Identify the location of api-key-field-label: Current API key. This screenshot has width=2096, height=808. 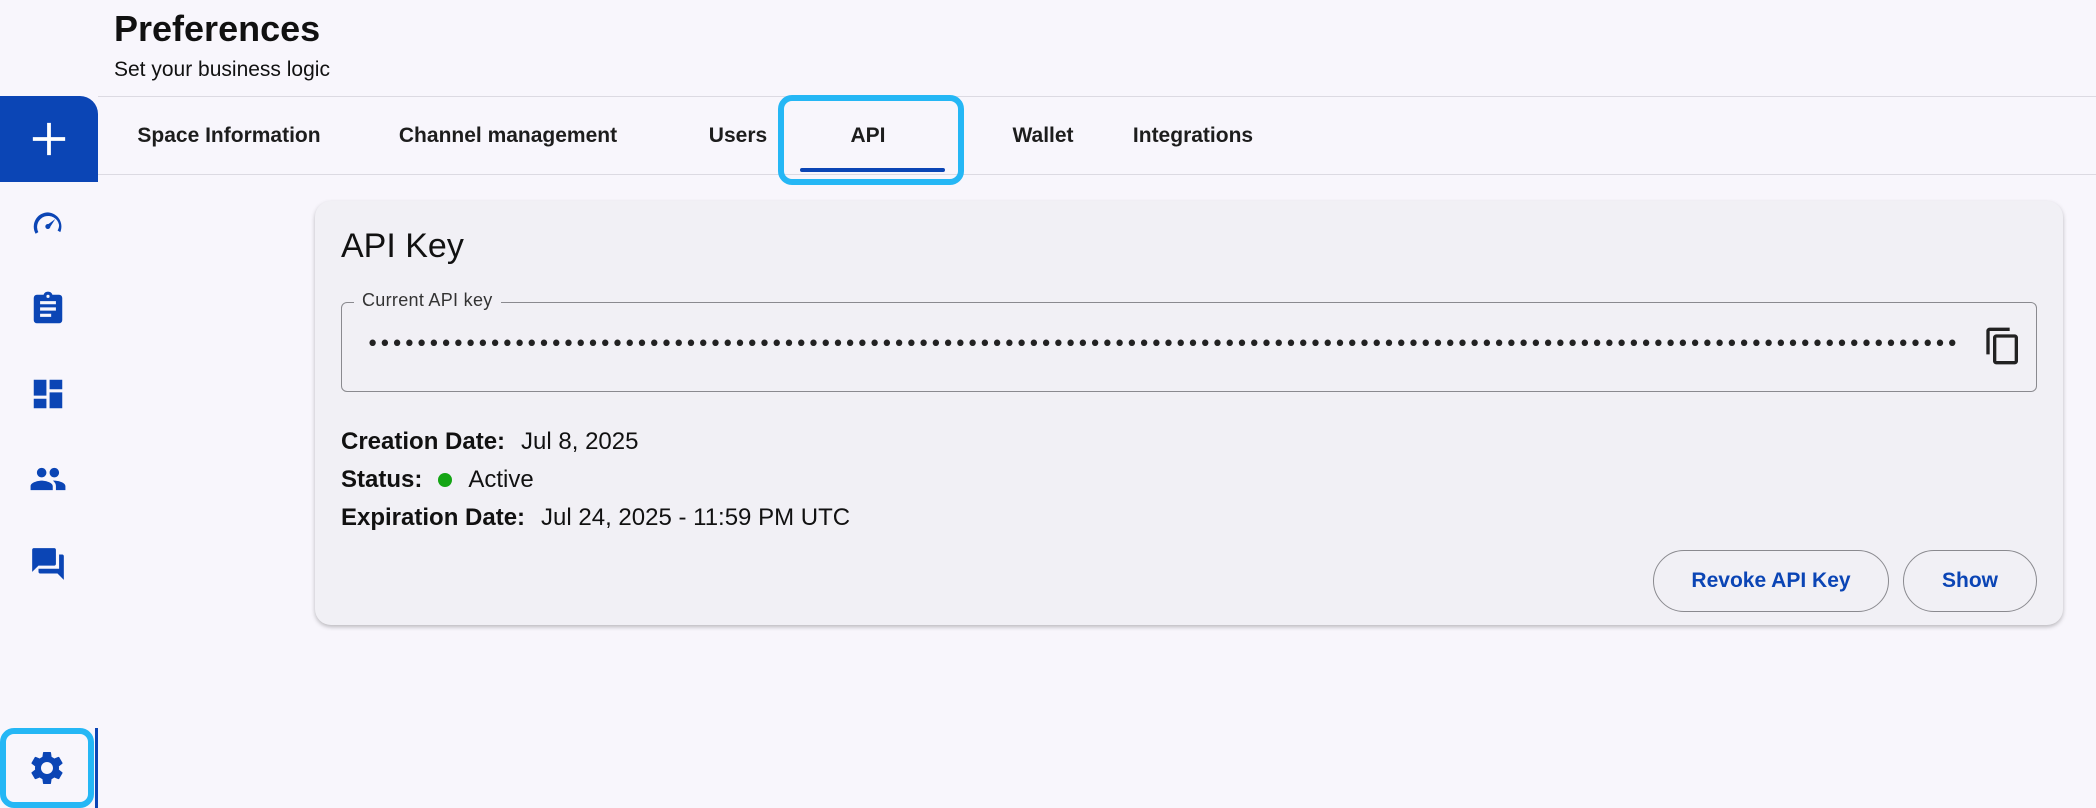
(427, 300).